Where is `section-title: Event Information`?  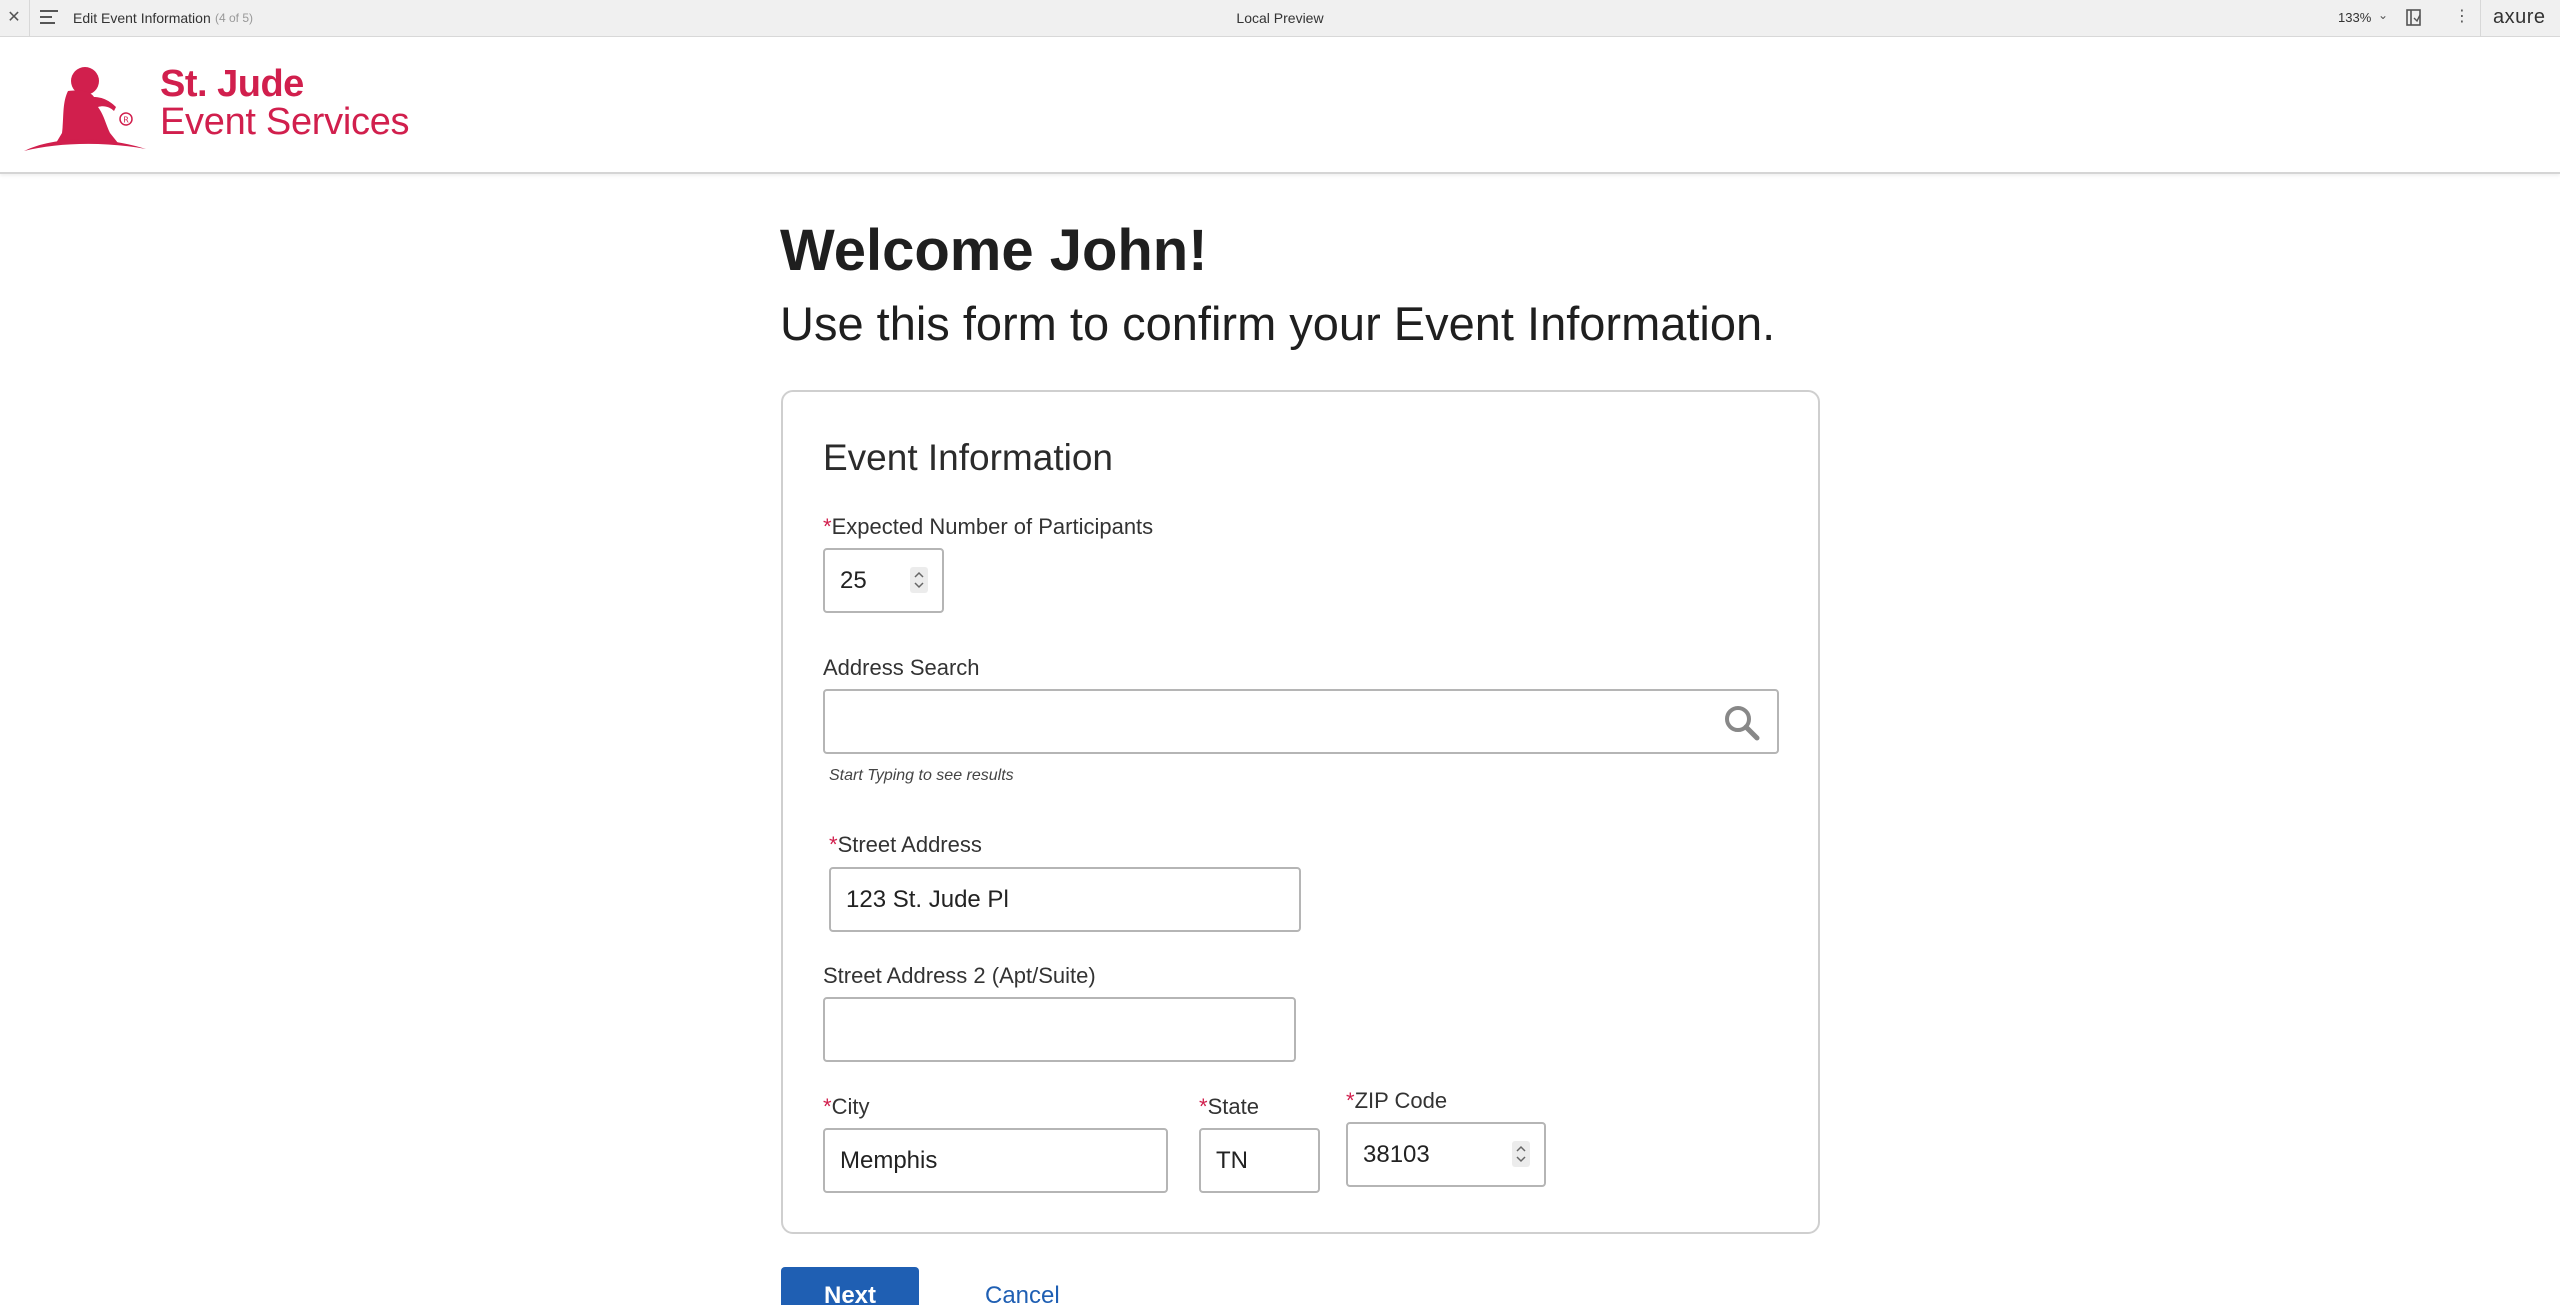 section-title: Event Information is located at coordinates (968, 457).